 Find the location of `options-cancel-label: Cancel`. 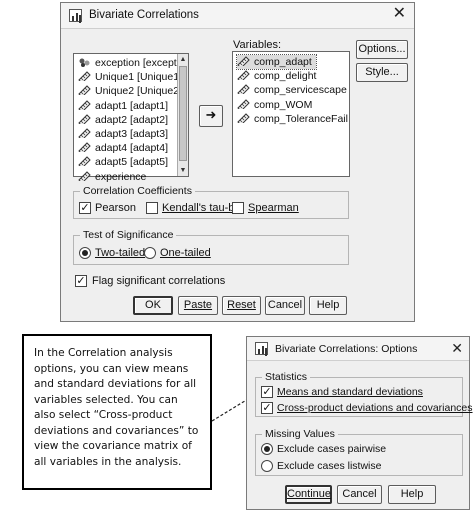

options-cancel-label: Cancel is located at coordinates (359, 494).